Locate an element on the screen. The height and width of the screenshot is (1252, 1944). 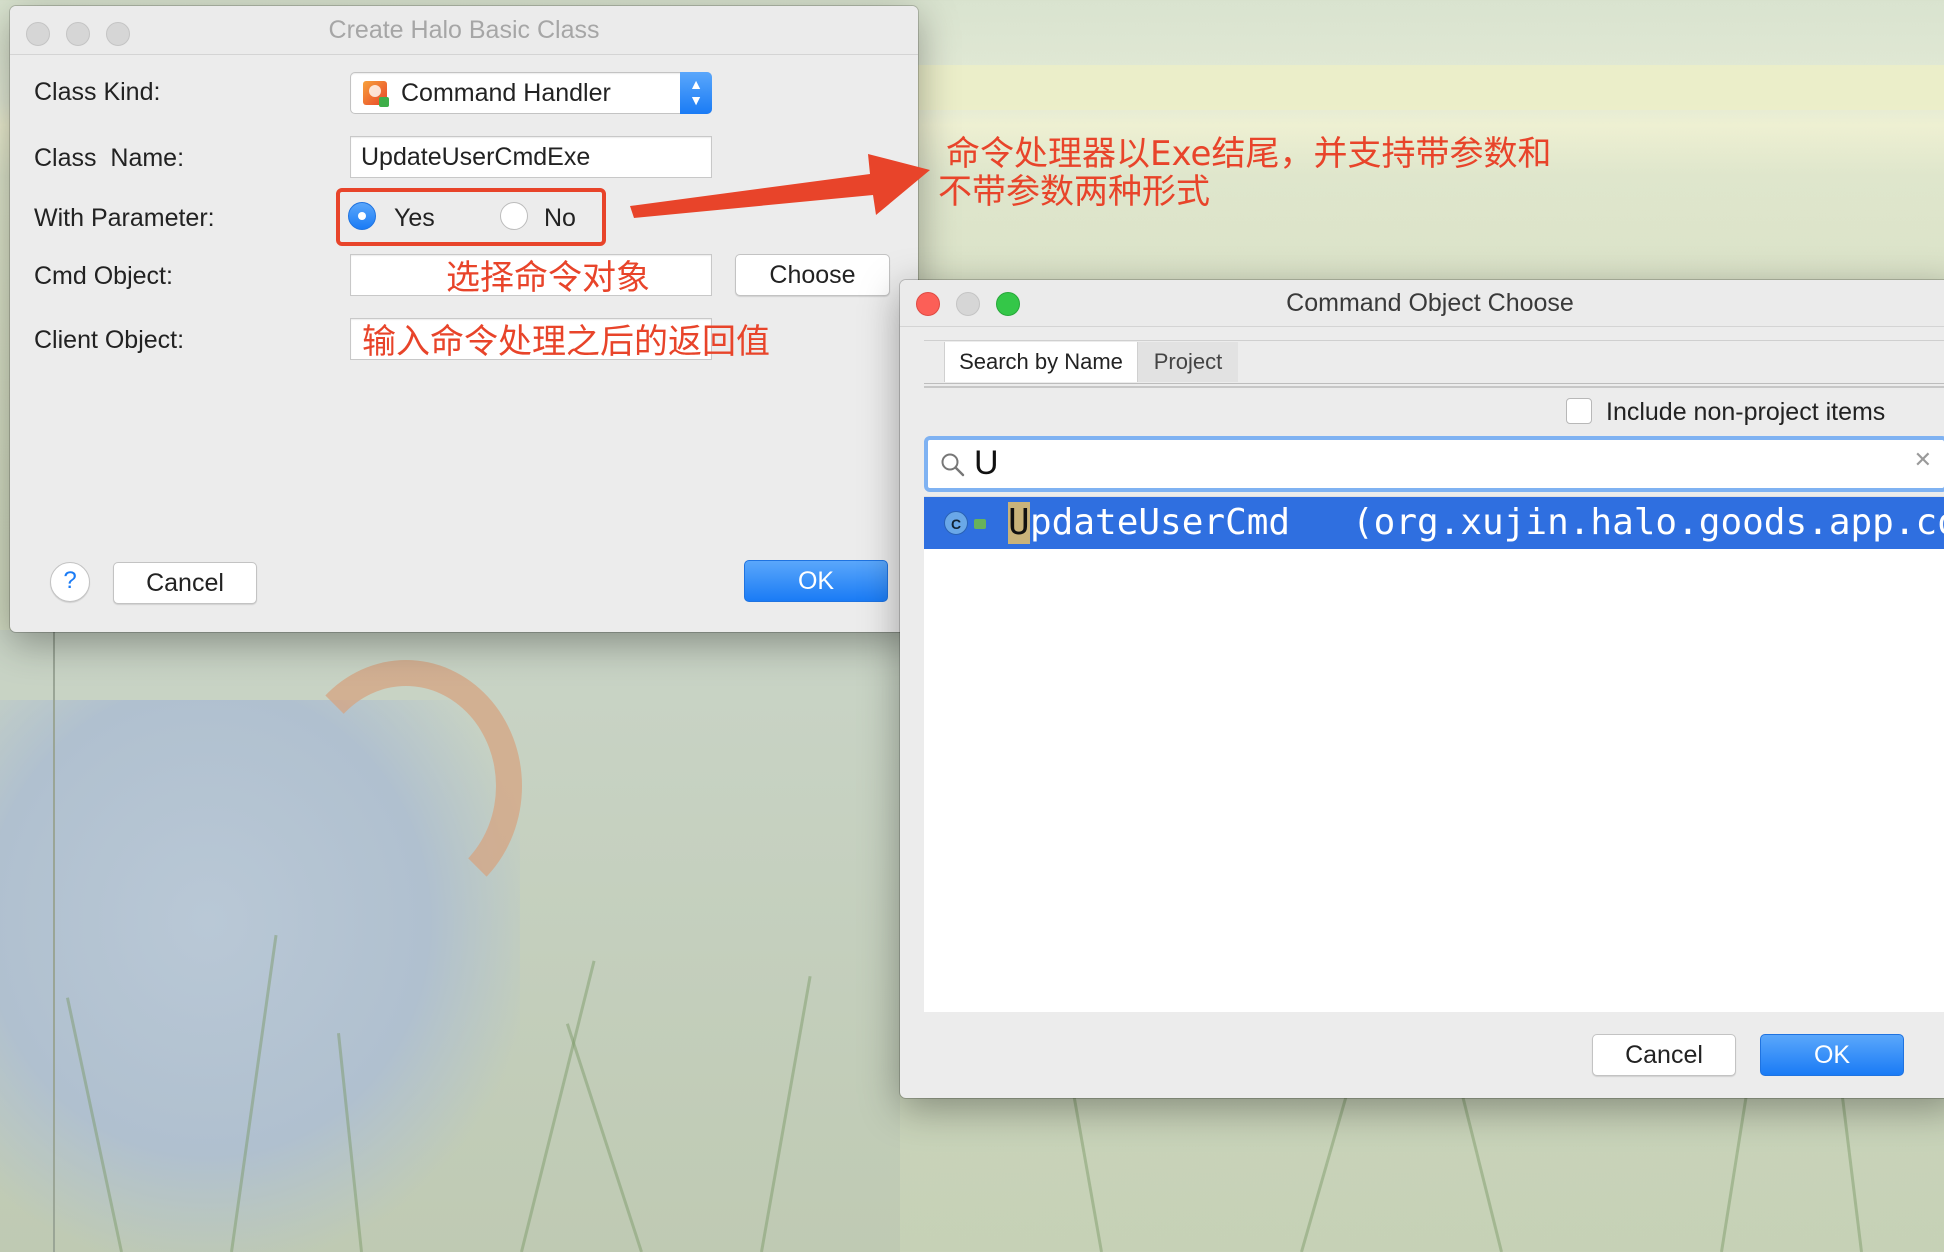
client-object-annotation: 输入命令处理之后的返回值 is located at coordinates (566, 342).